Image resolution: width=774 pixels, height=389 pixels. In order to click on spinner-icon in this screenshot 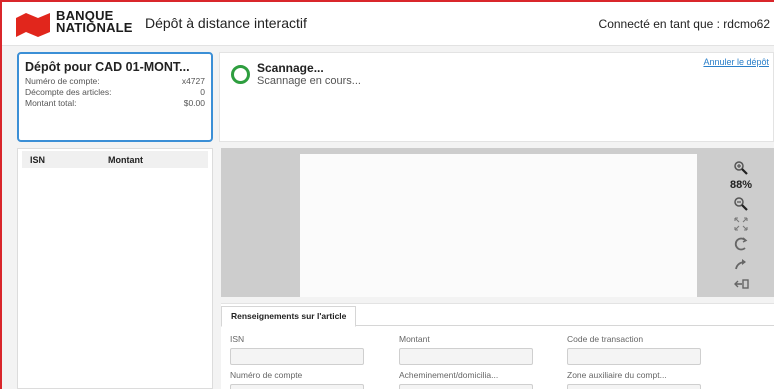, I will do `click(240, 74)`.